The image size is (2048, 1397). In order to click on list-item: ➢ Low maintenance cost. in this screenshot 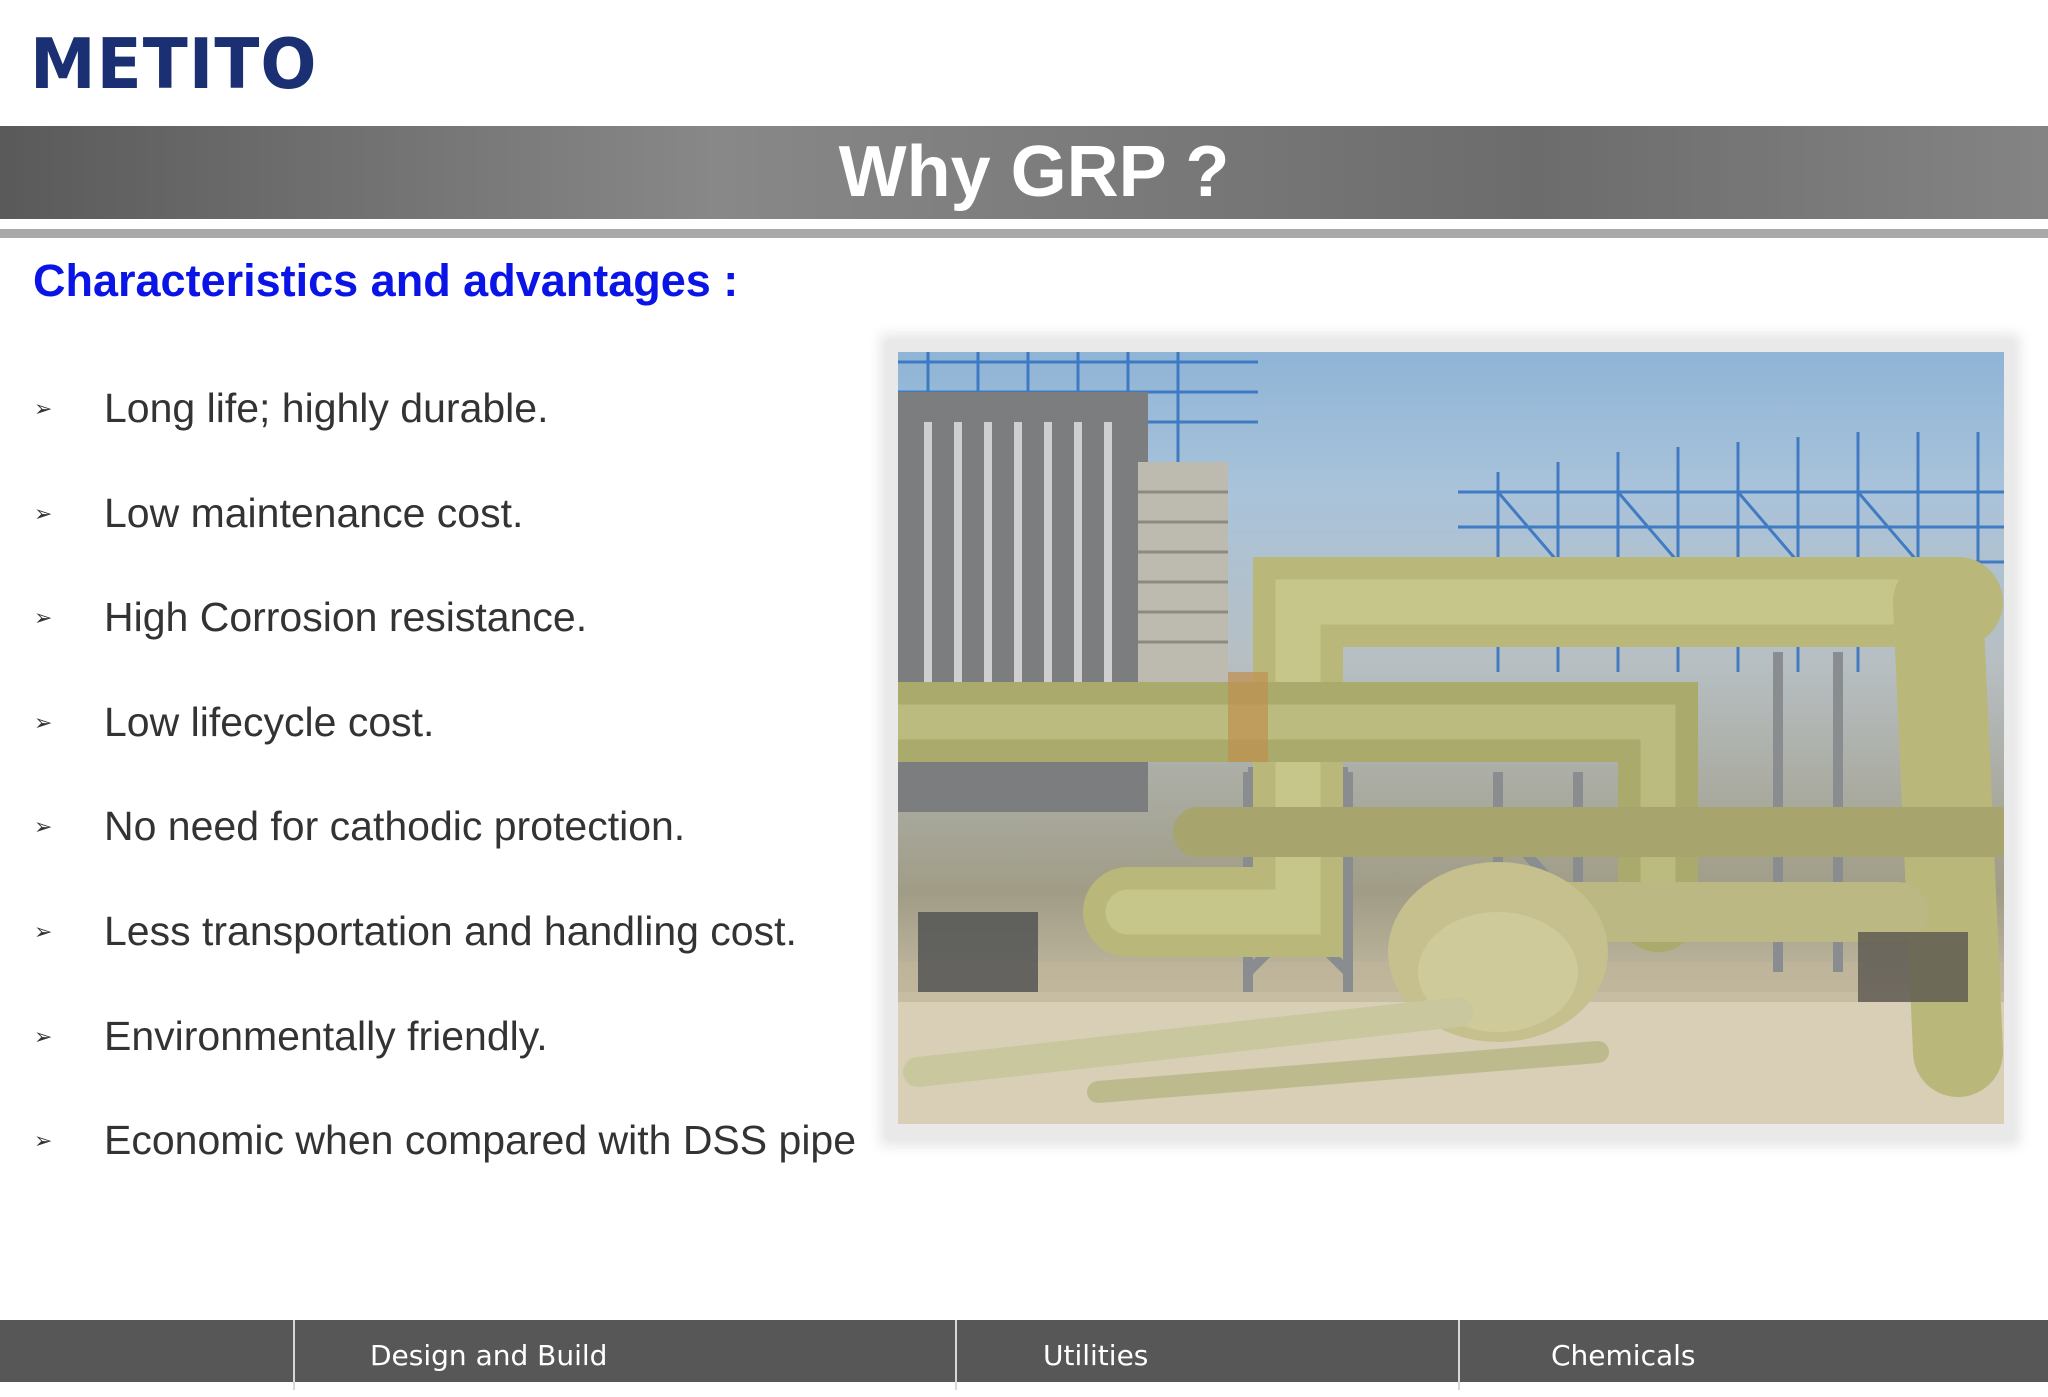, I will do `click(450, 525)`.